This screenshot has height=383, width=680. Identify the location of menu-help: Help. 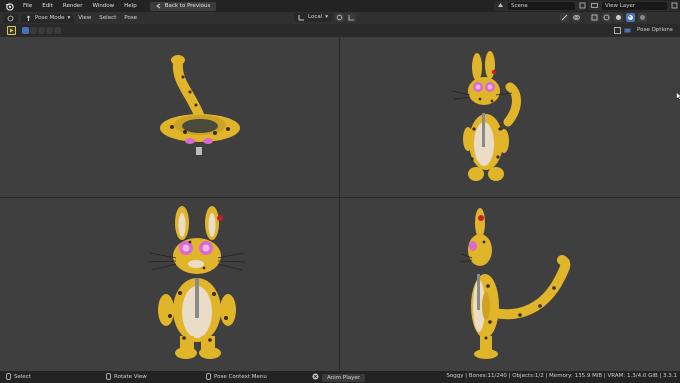
(130, 6).